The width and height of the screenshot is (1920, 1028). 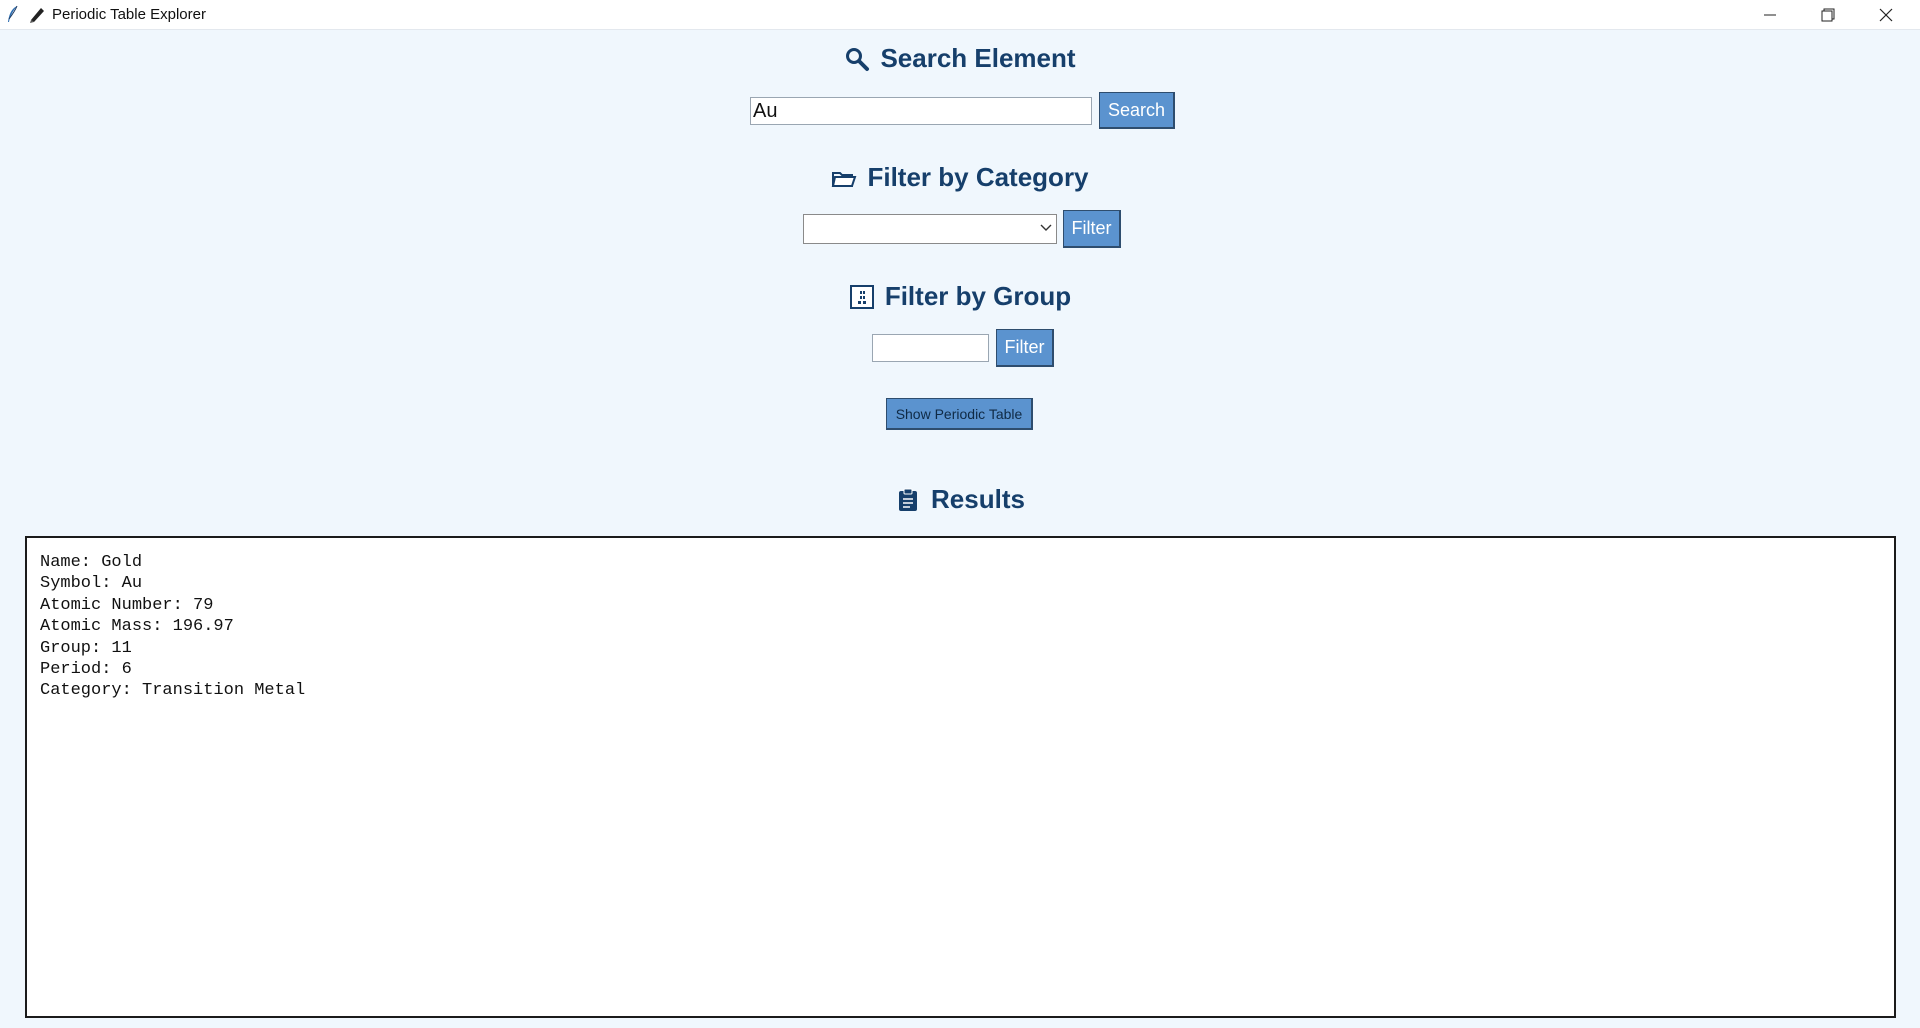 I want to click on minimize-icon, so click(x=1770, y=14).